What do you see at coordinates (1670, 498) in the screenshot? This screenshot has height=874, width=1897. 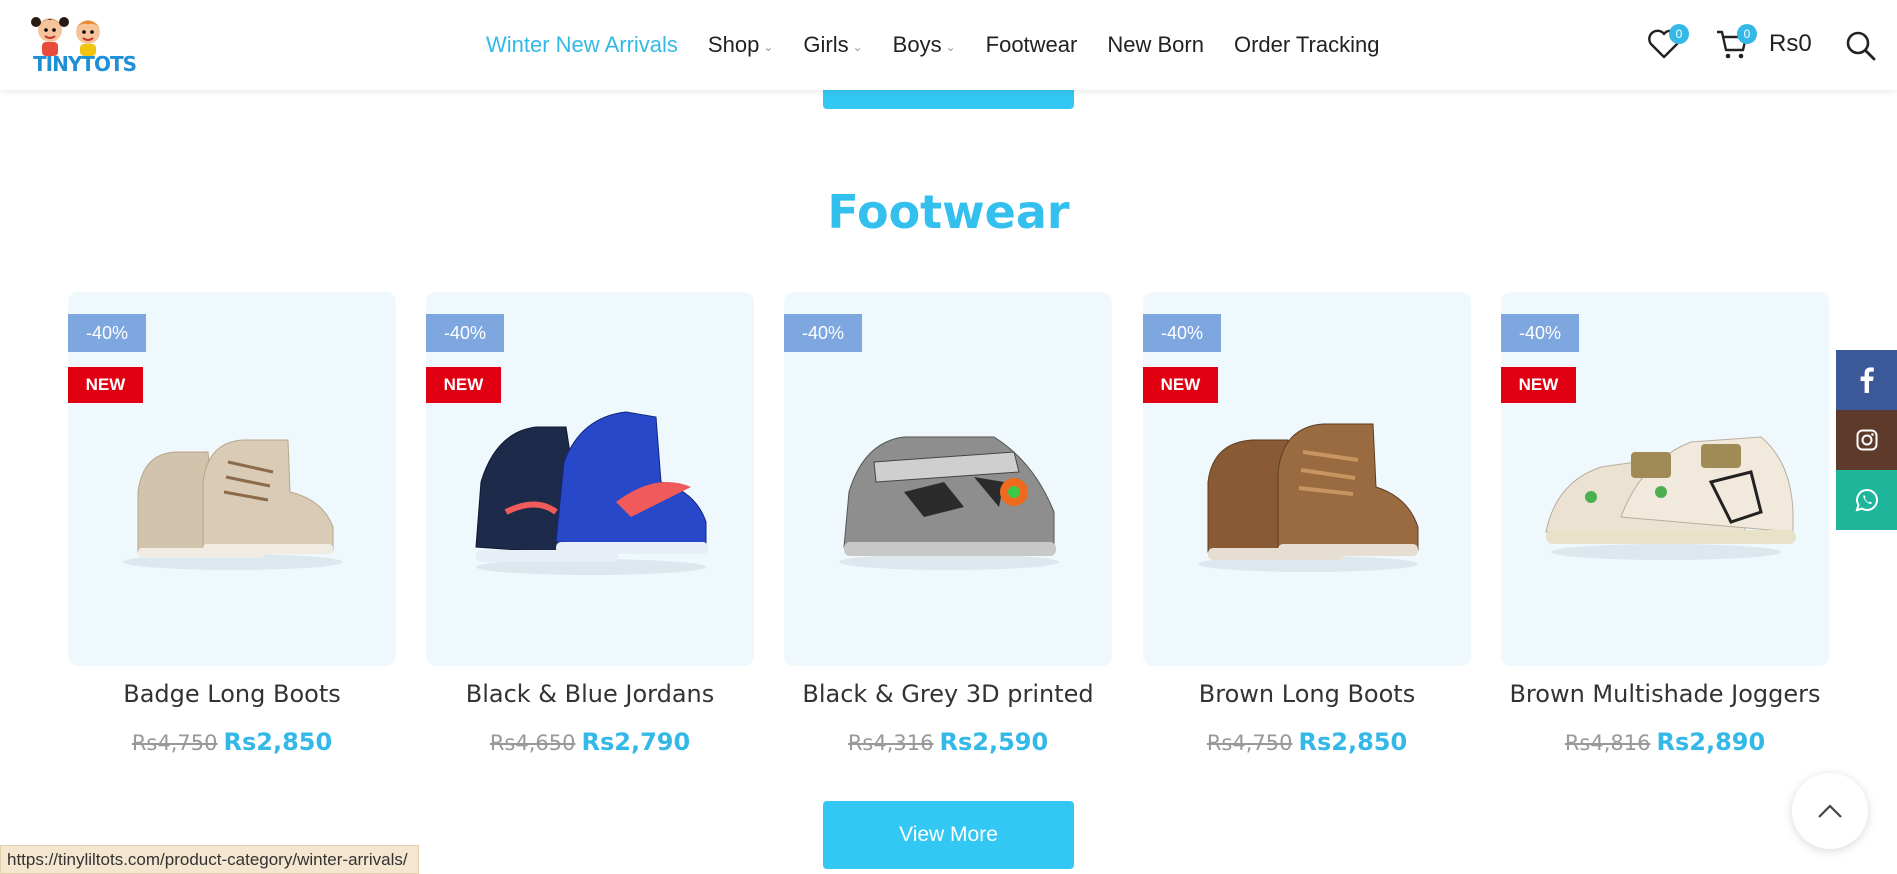 I see `joggers-image` at bounding box center [1670, 498].